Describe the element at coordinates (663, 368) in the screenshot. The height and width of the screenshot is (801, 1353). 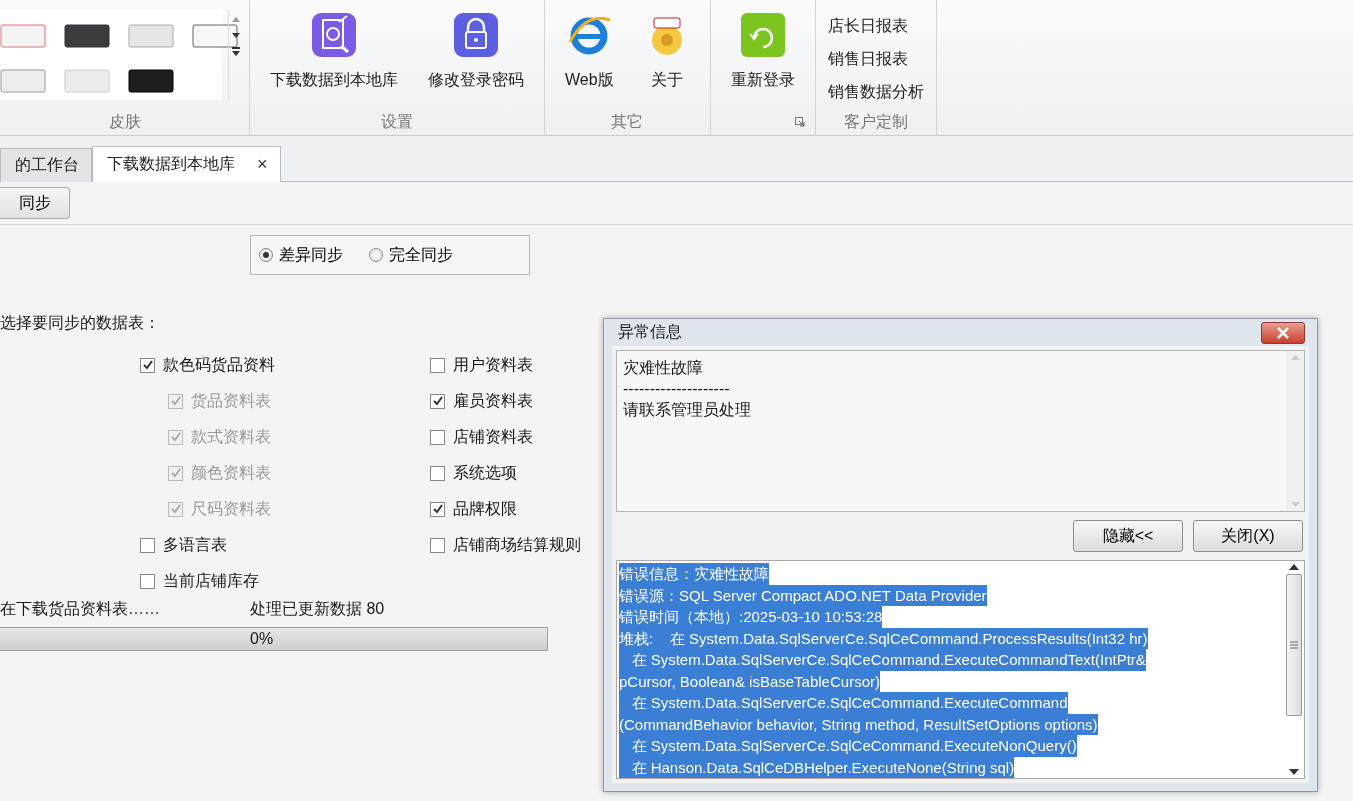
I see `message-text: 灾难性故障` at that location.